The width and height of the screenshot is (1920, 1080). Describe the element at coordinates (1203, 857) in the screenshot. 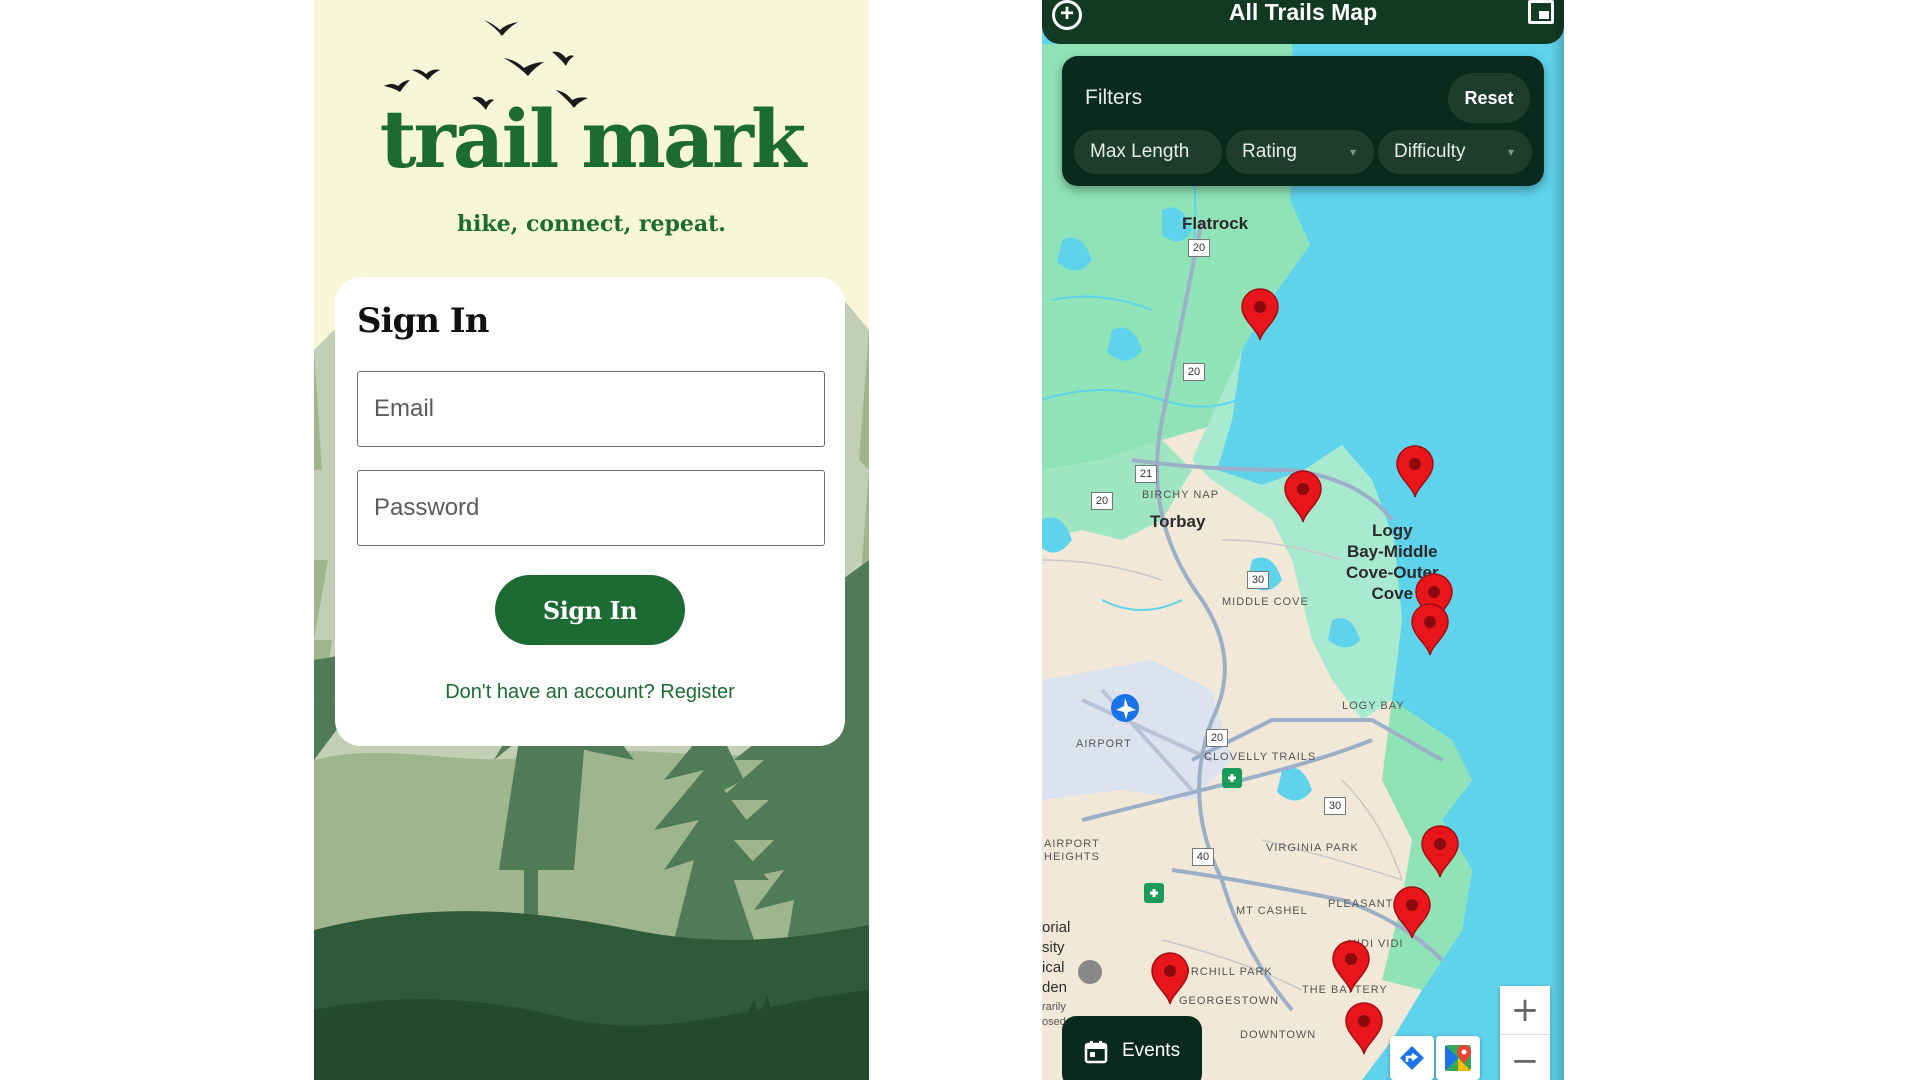

I see `route-shield: 40` at that location.